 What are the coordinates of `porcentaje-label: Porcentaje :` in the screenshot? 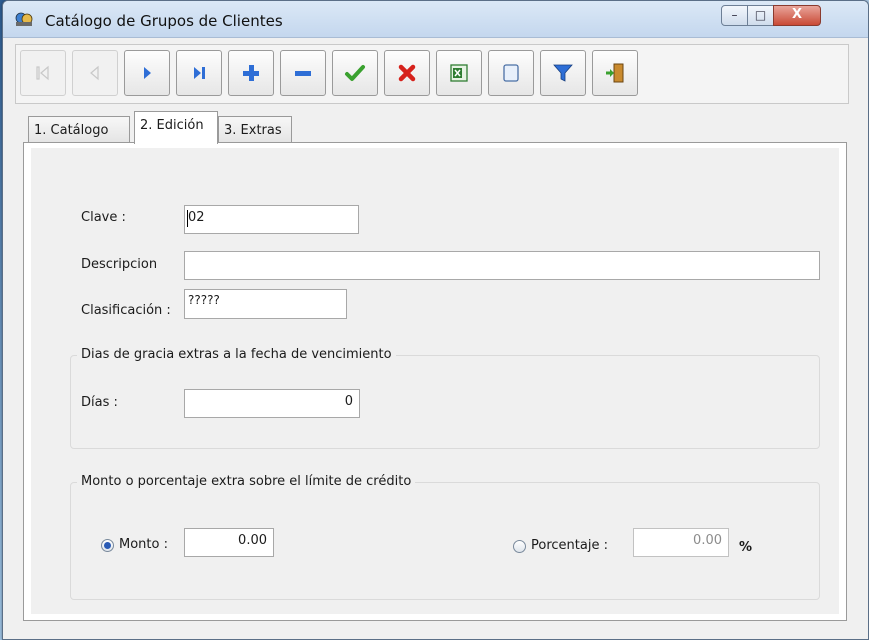 It's located at (569, 545).